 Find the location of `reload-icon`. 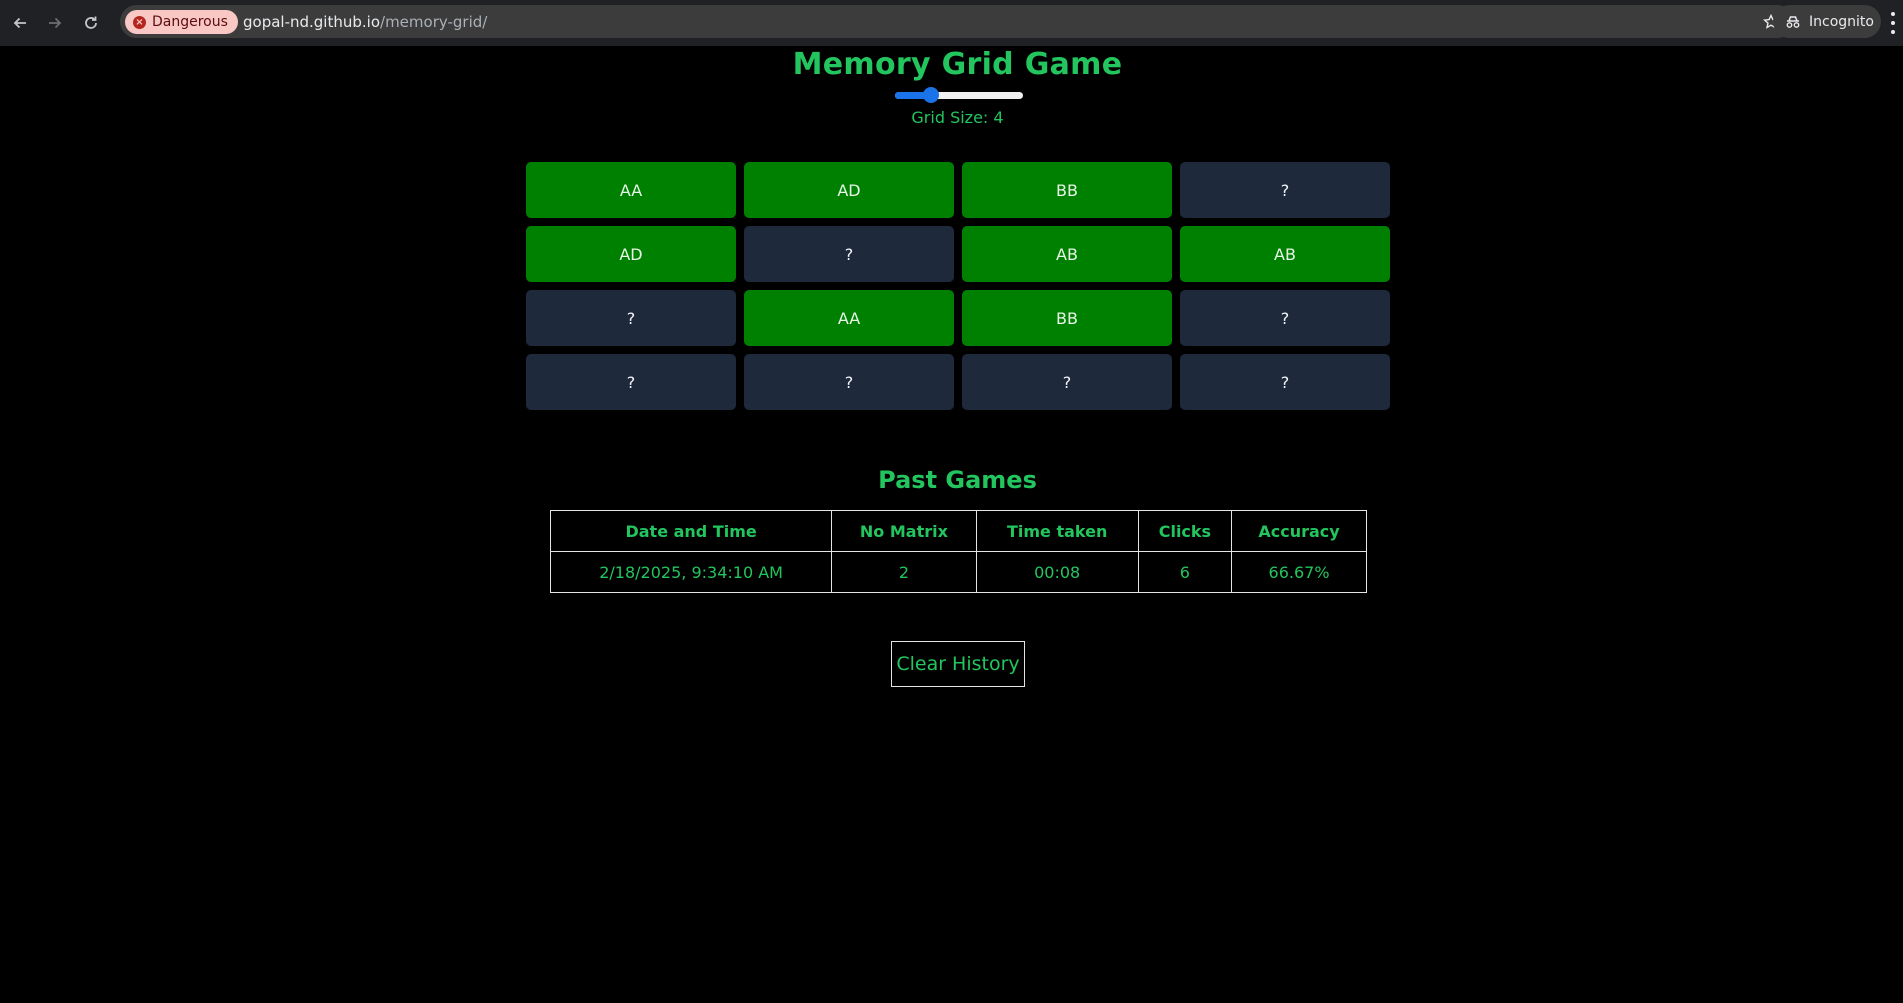

reload-icon is located at coordinates (91, 22).